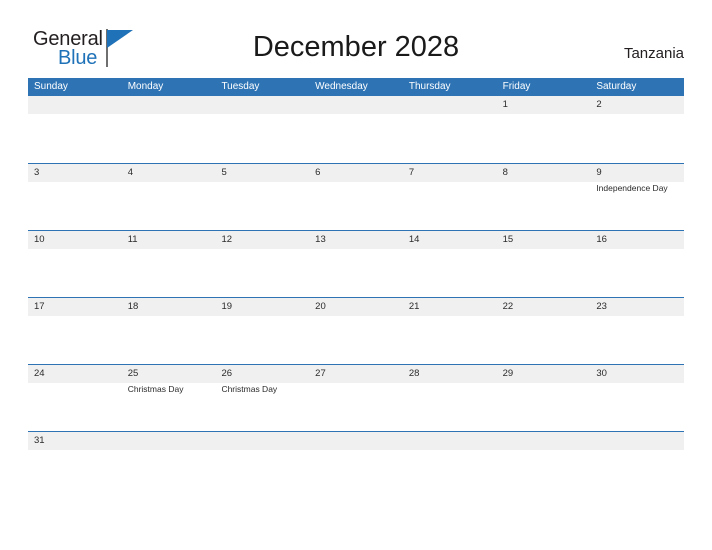  What do you see at coordinates (227, 239) in the screenshot?
I see `day-number: 12` at bounding box center [227, 239].